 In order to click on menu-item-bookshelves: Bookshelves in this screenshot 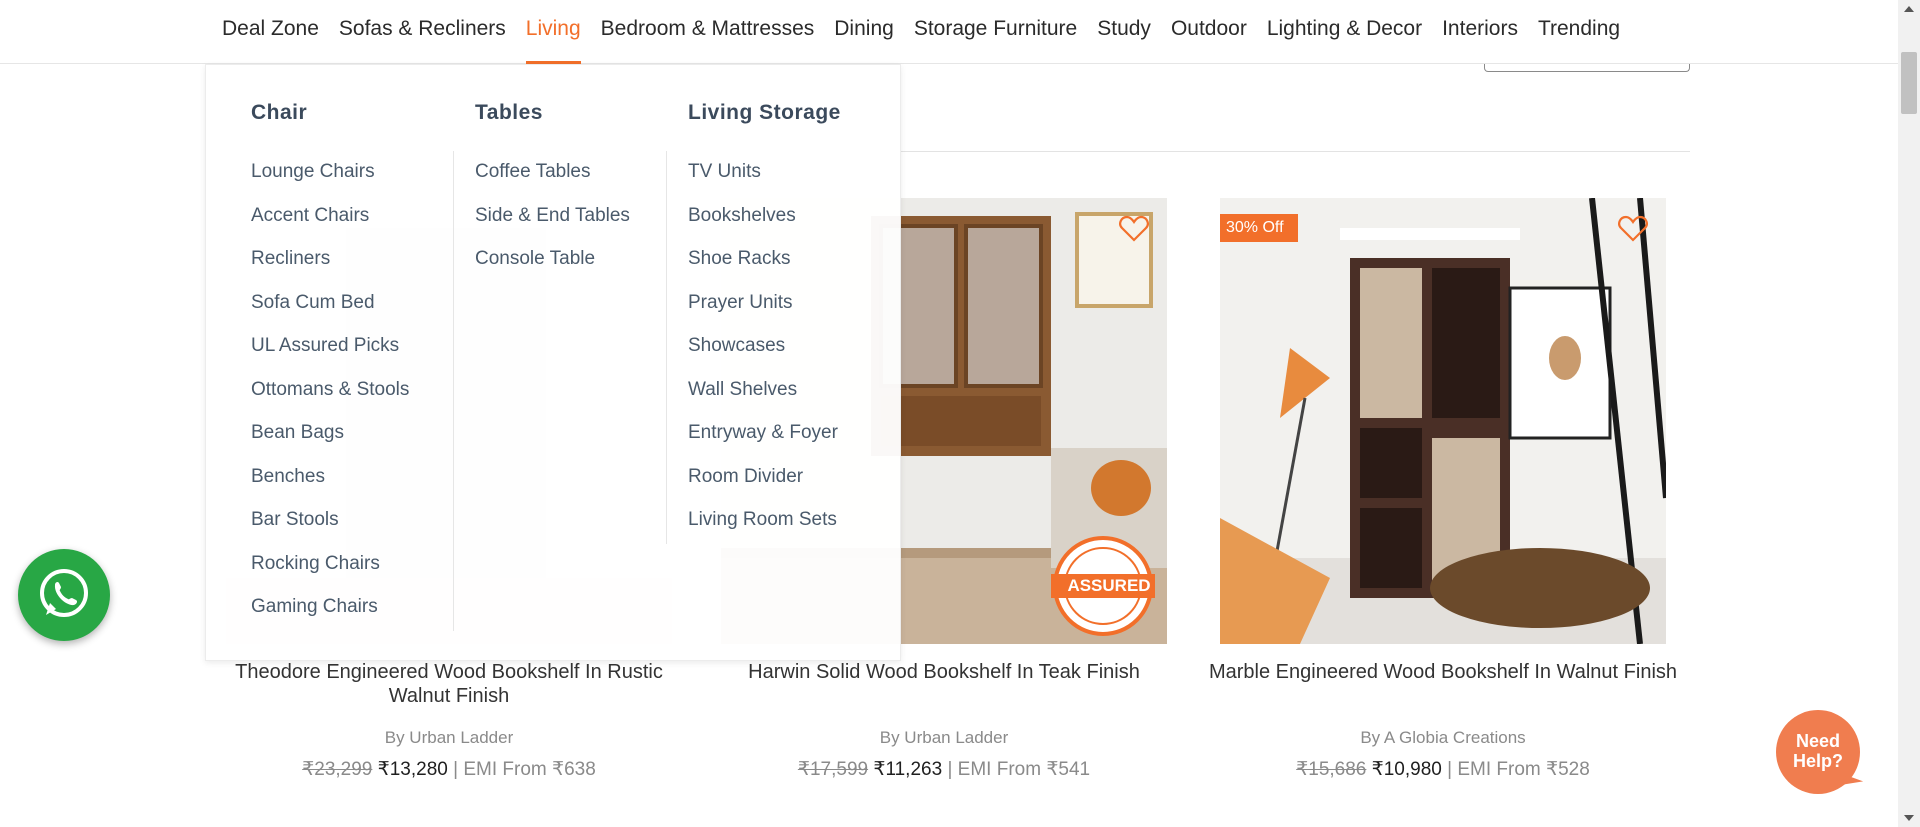, I will do `click(763, 226)`.